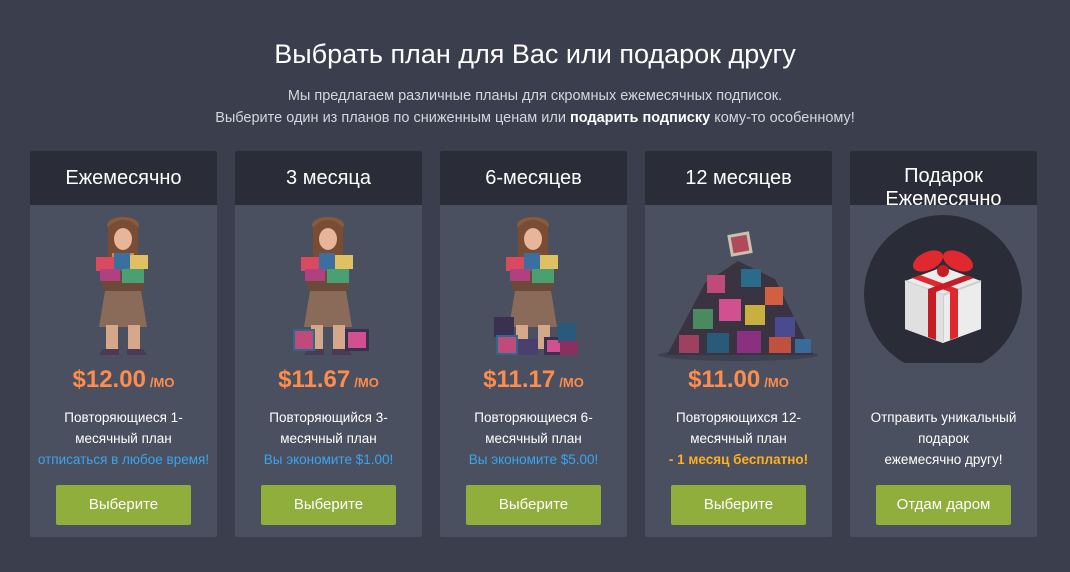  What do you see at coordinates (738, 417) in the screenshot?
I see `plan-description-line-1: Повторяющихся 12-` at bounding box center [738, 417].